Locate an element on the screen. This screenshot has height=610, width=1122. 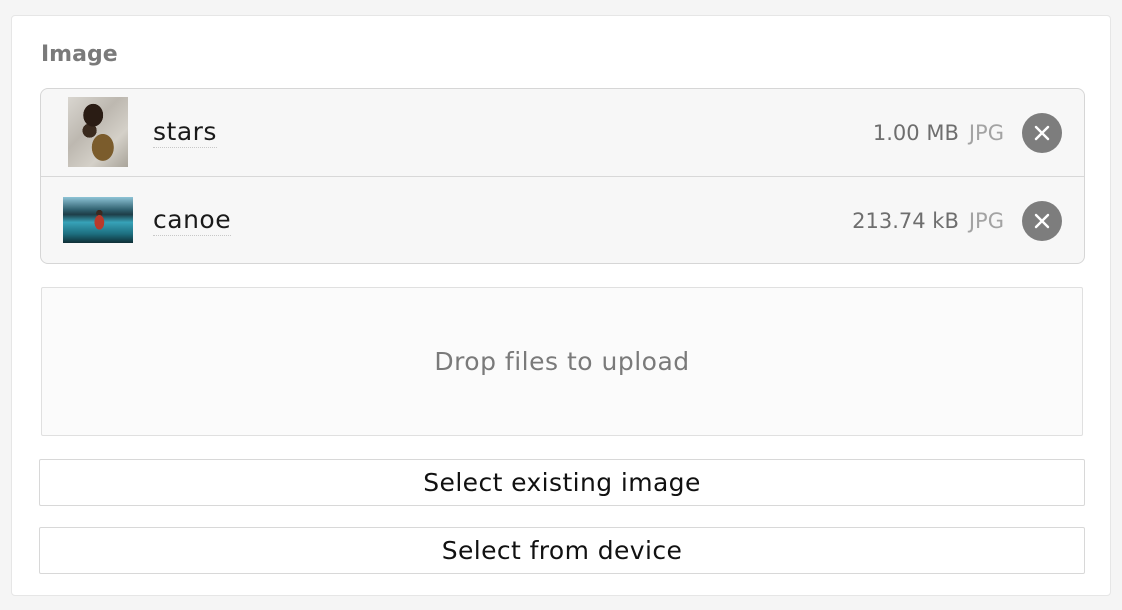
file-meta: 213.74 kB JPG is located at coordinates (928, 221).